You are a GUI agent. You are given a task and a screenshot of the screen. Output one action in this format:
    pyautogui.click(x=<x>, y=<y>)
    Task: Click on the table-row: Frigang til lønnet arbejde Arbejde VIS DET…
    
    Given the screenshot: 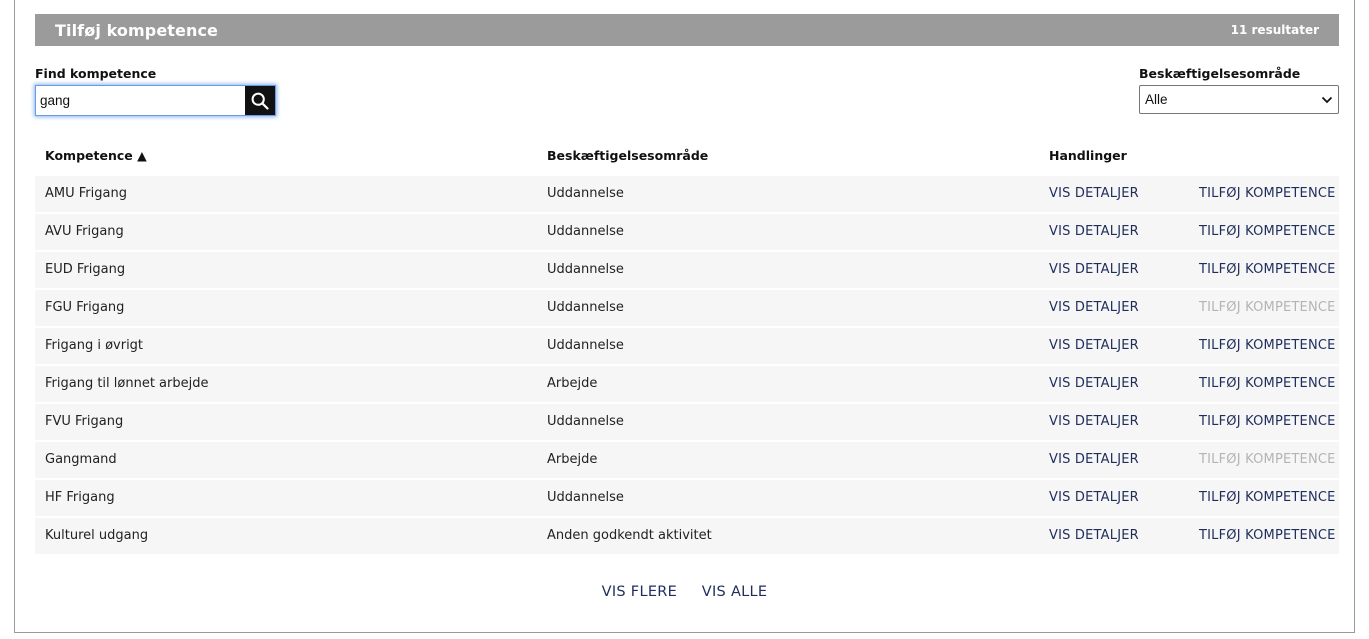 What is the action you would take?
    pyautogui.click(x=687, y=384)
    